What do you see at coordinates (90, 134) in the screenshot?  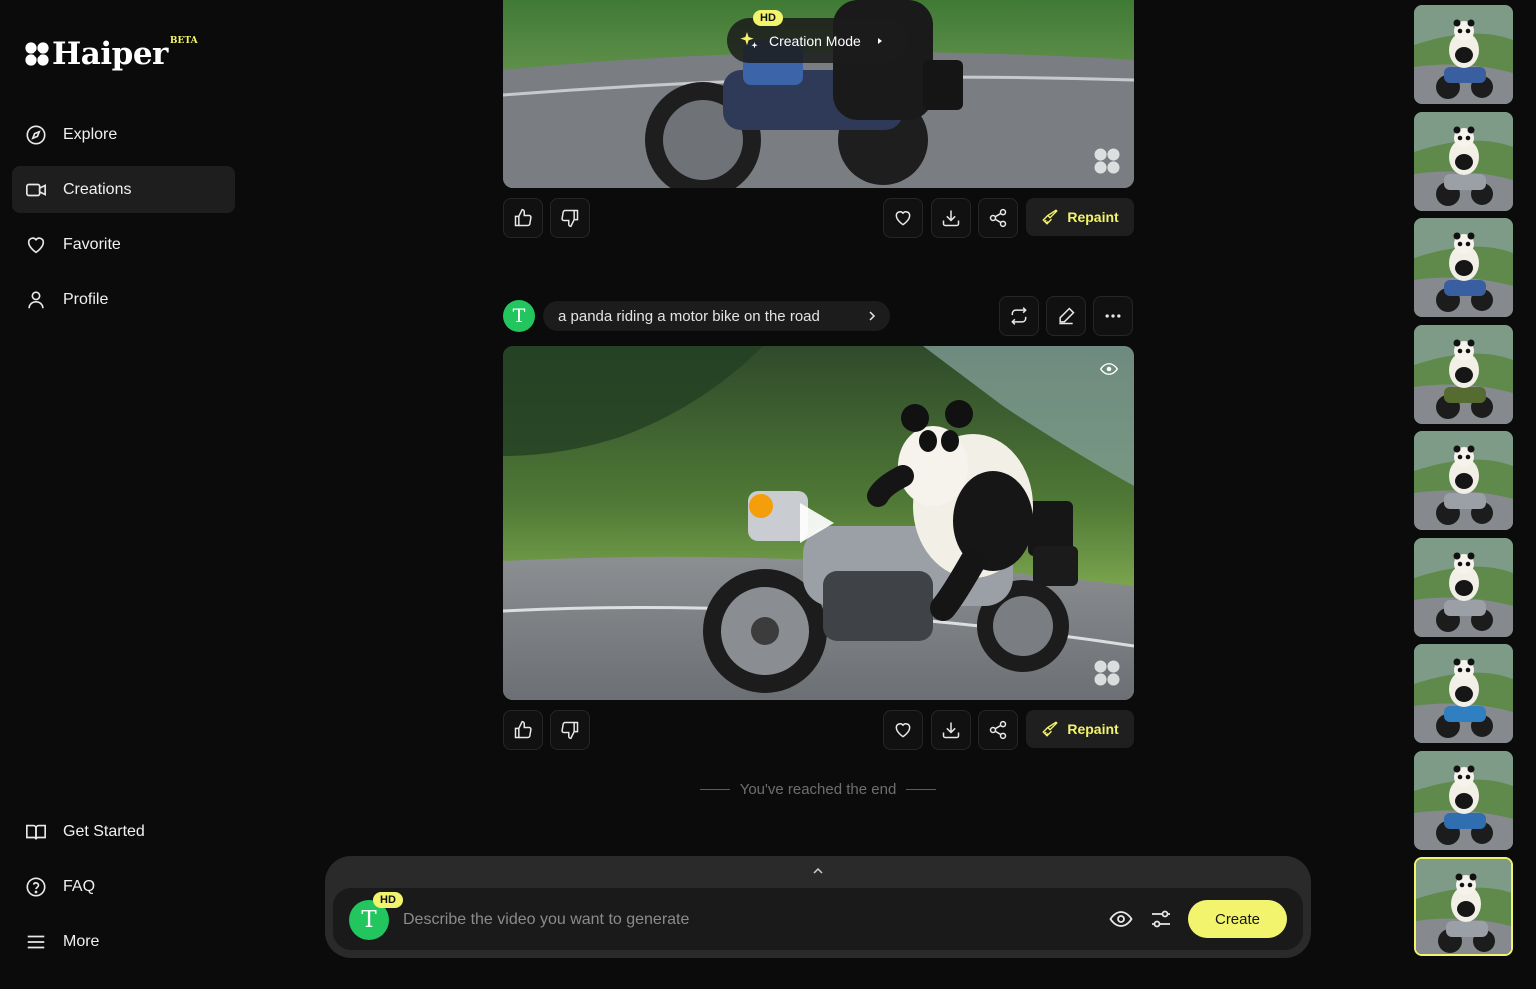 I see `sidebar-item-label: Explore` at bounding box center [90, 134].